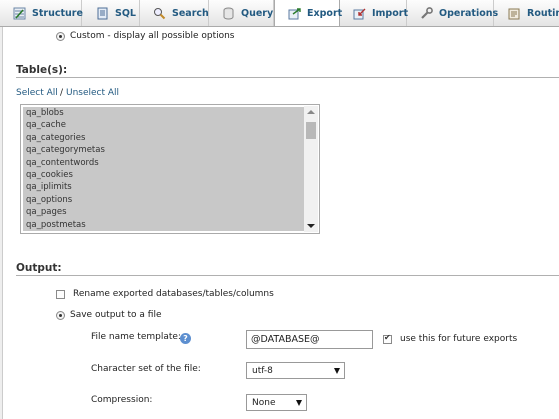 The image size is (559, 419). Describe the element at coordinates (19, 13) in the screenshot. I see `structure-icon` at that location.